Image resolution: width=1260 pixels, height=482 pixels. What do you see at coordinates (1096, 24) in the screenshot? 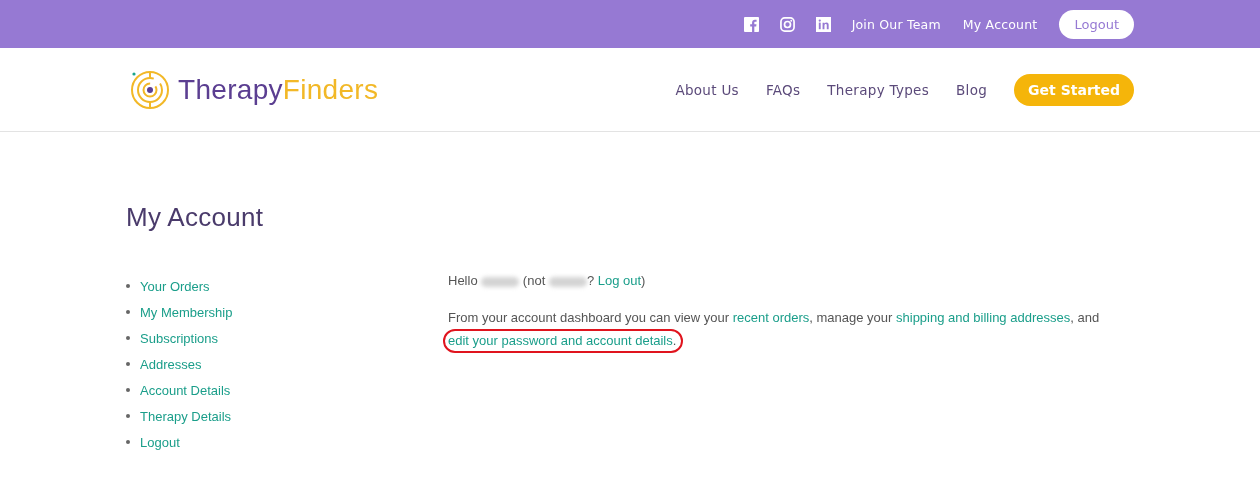
I see `logout-button: Logout` at bounding box center [1096, 24].